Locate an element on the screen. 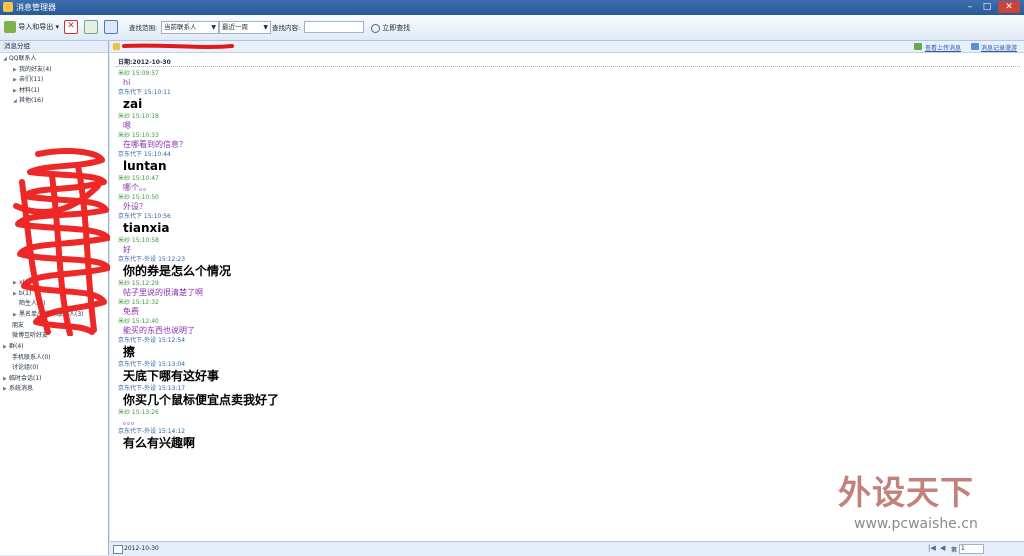  message-meta: 京东代下-外设 15:12:23 is located at coordinates (152, 259).